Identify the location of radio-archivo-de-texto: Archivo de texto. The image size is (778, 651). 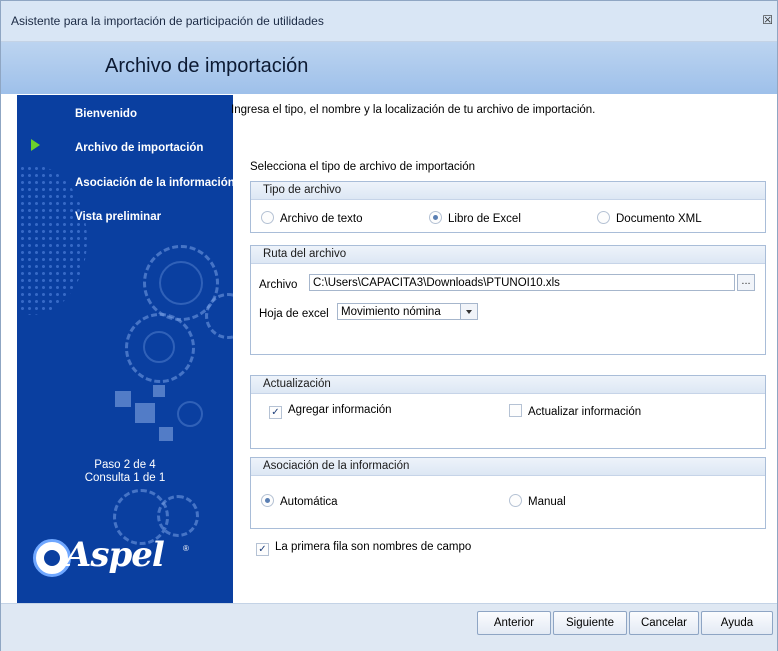
(311, 218).